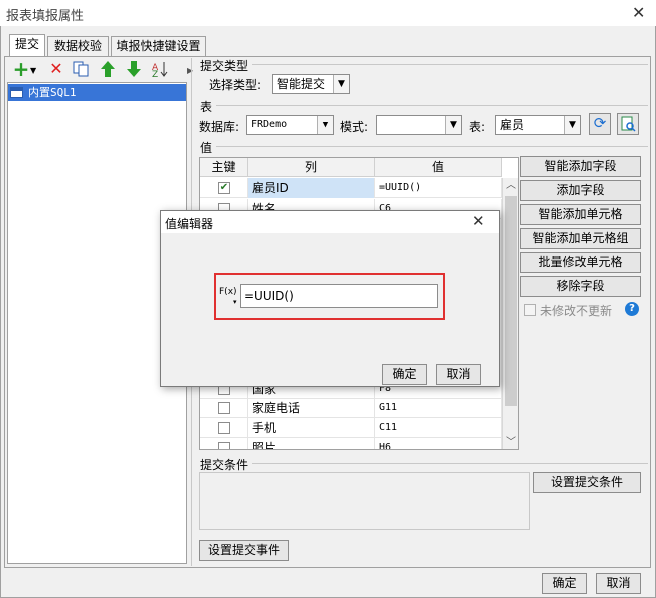 The image size is (656, 598). I want to click on database-select: FRDemo ▼, so click(290, 125).